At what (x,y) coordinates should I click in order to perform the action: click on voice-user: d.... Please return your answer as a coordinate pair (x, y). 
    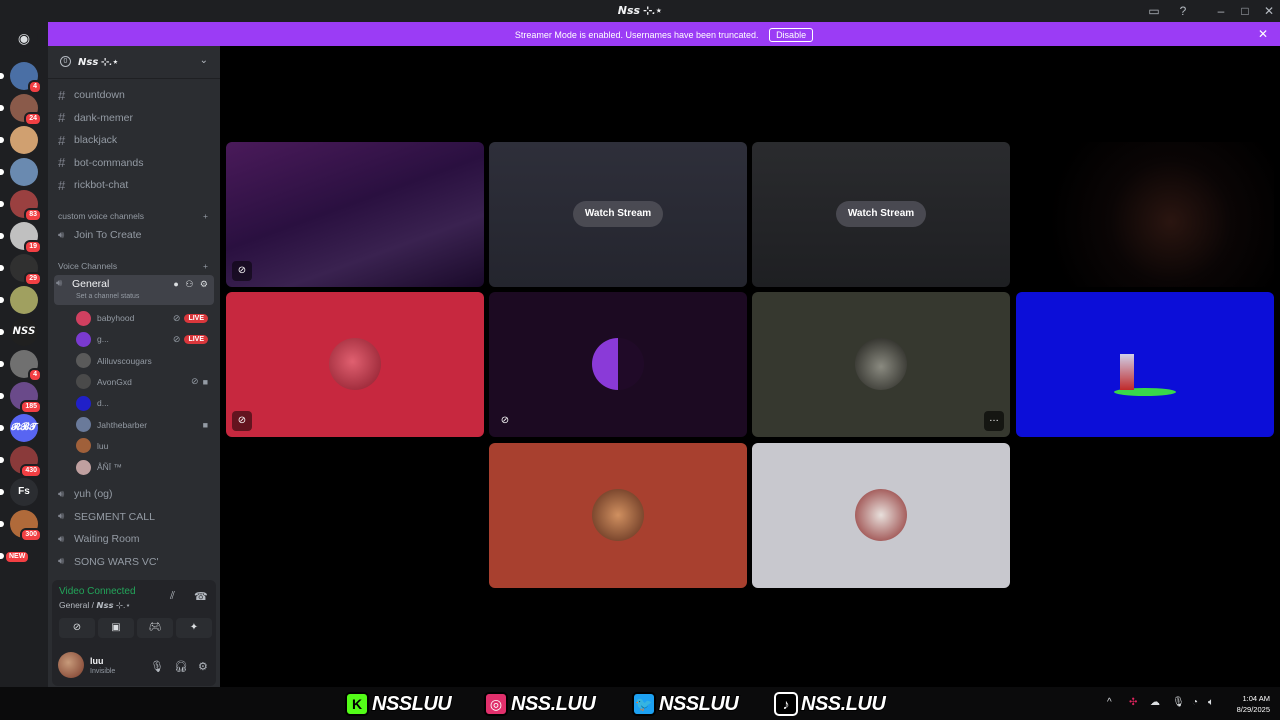
    Looking at the image, I should click on (142, 403).